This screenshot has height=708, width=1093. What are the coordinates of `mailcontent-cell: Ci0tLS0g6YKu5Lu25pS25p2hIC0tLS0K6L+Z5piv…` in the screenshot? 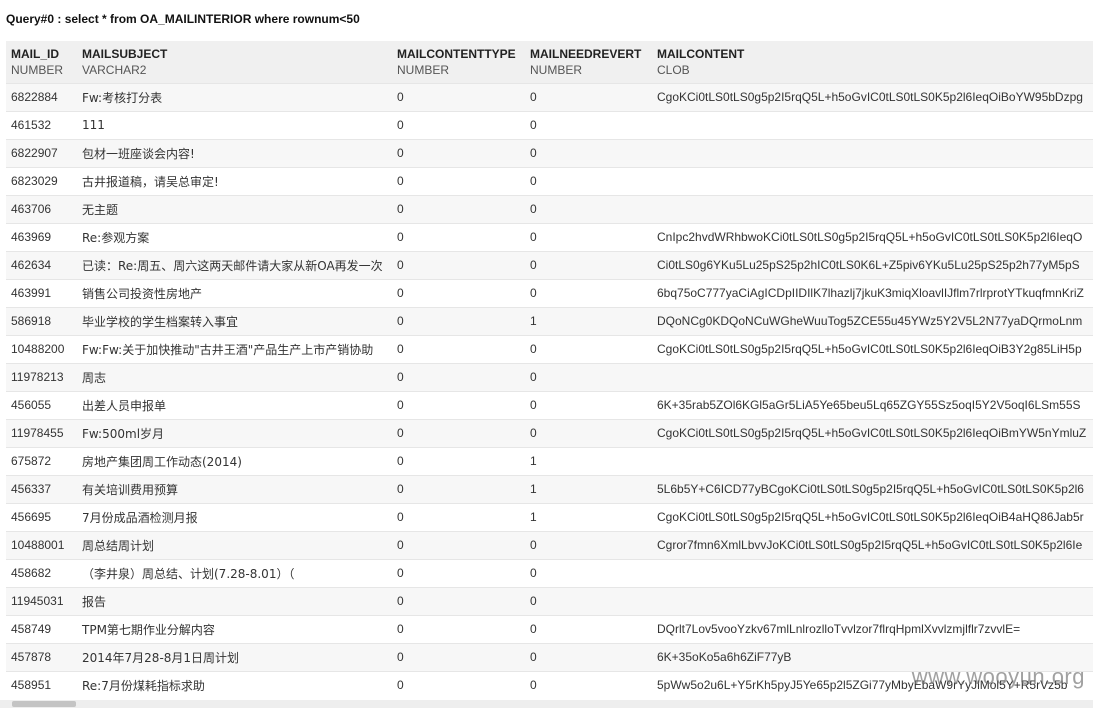 It's located at (872, 264).